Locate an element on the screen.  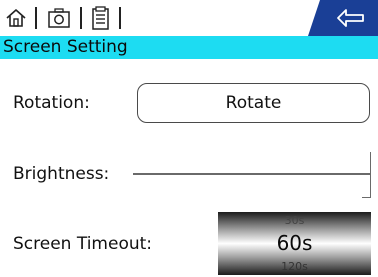
camera-icon is located at coordinates (59, 18).